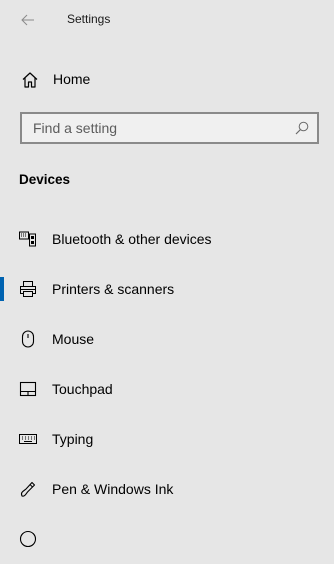  Describe the element at coordinates (73, 439) in the screenshot. I see `sidebar-item-label: Typing` at that location.